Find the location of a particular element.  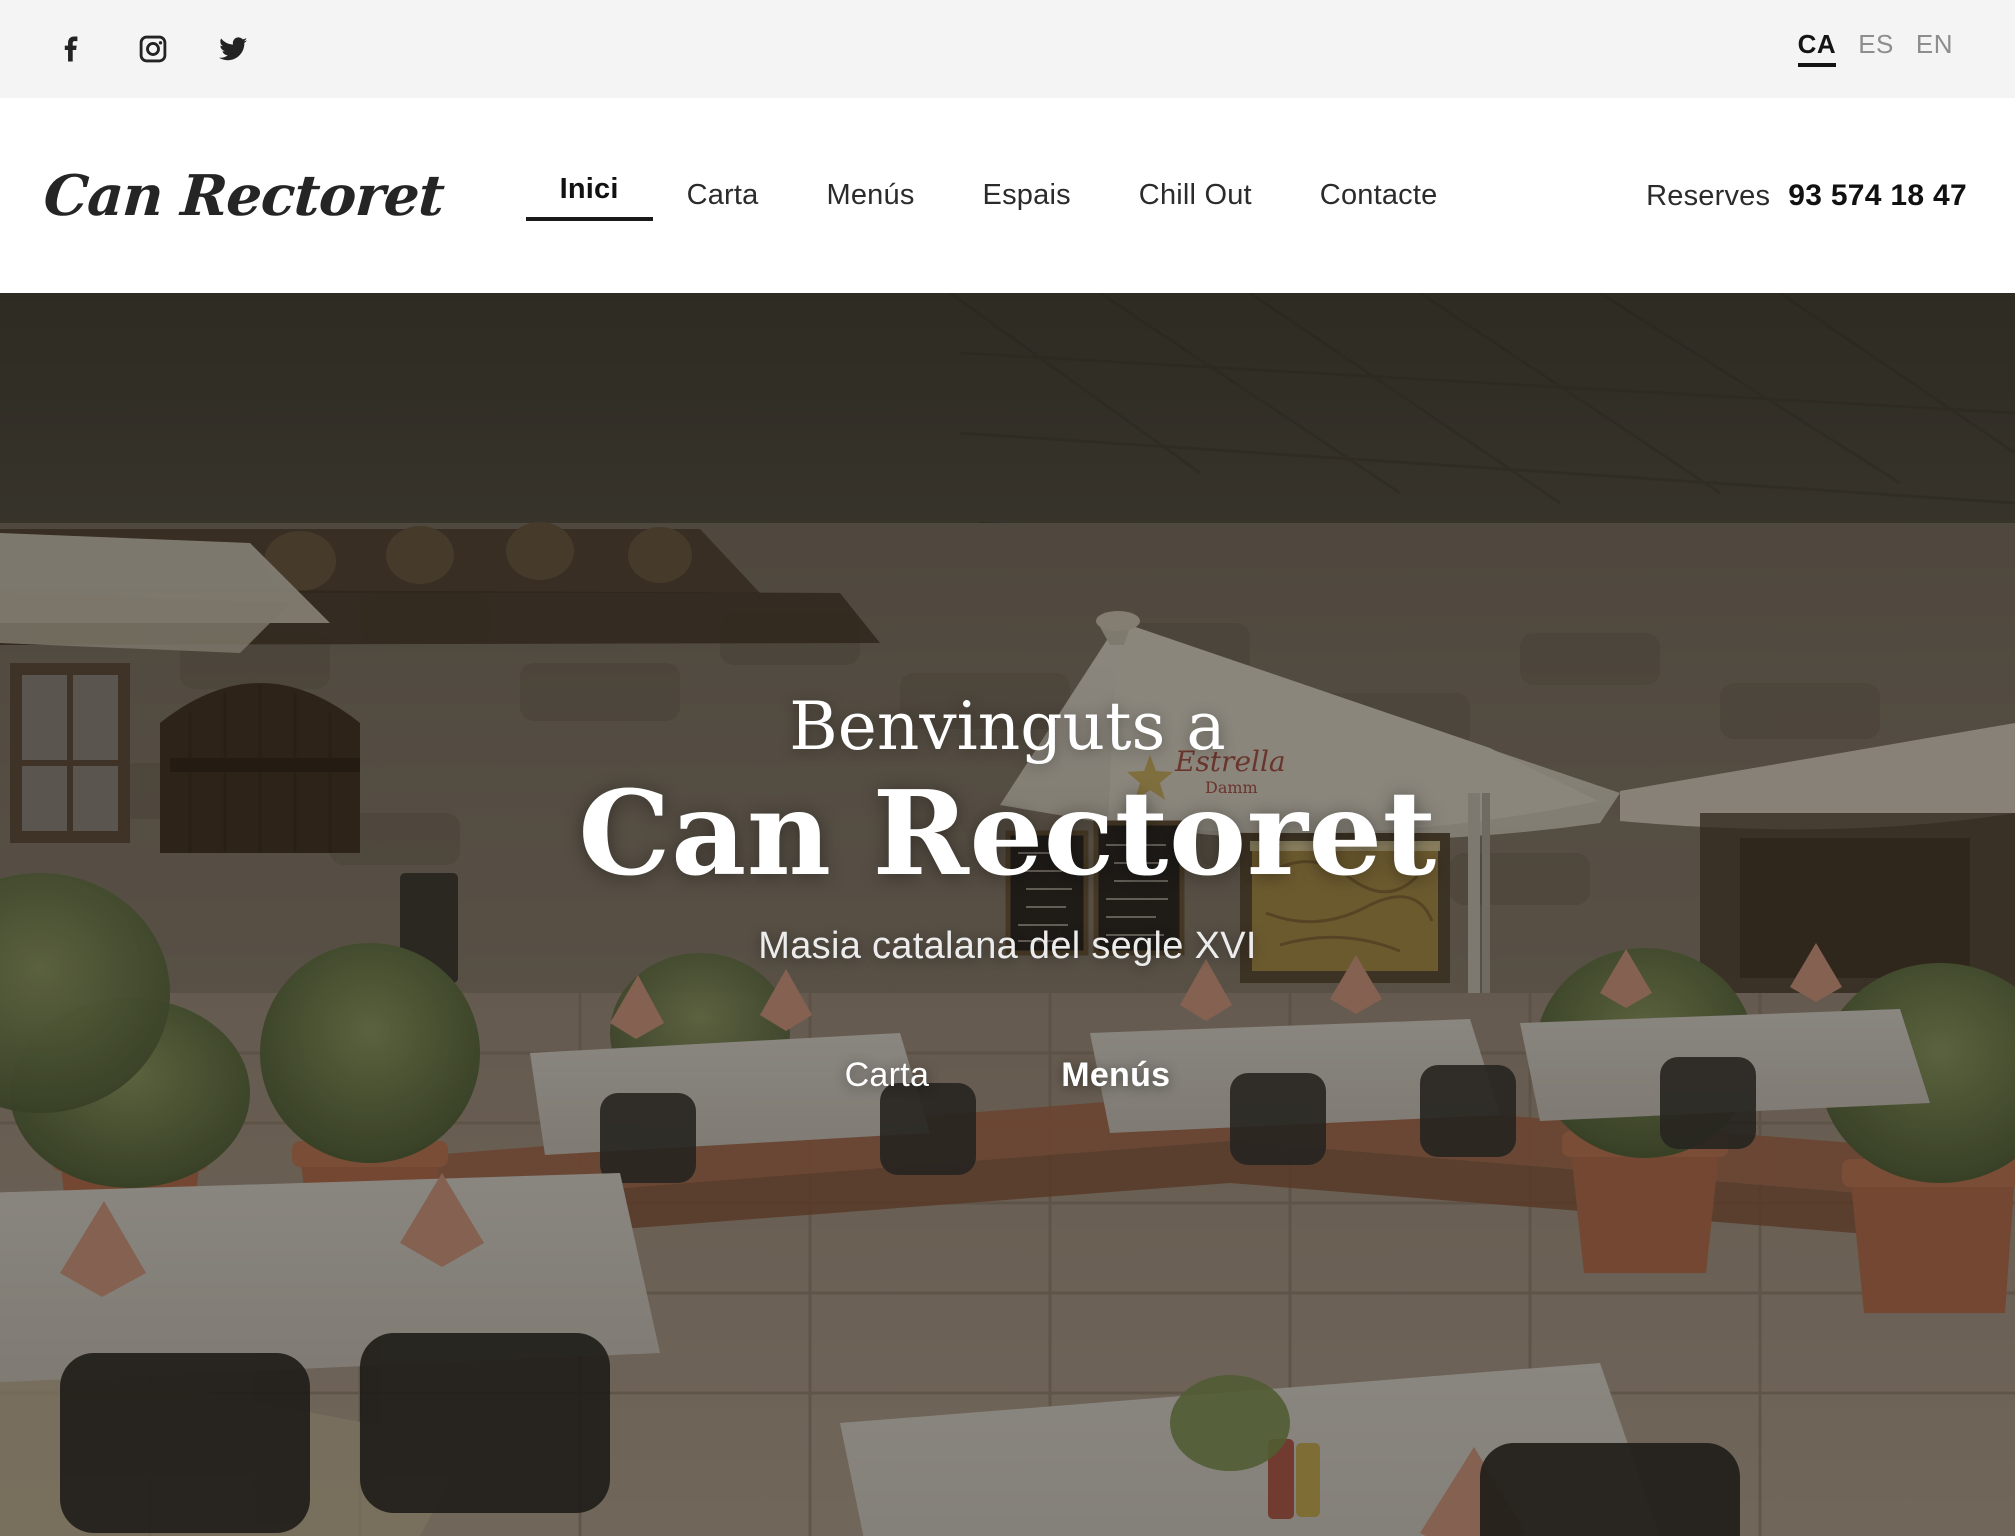

instagram-icon is located at coordinates (153, 49).